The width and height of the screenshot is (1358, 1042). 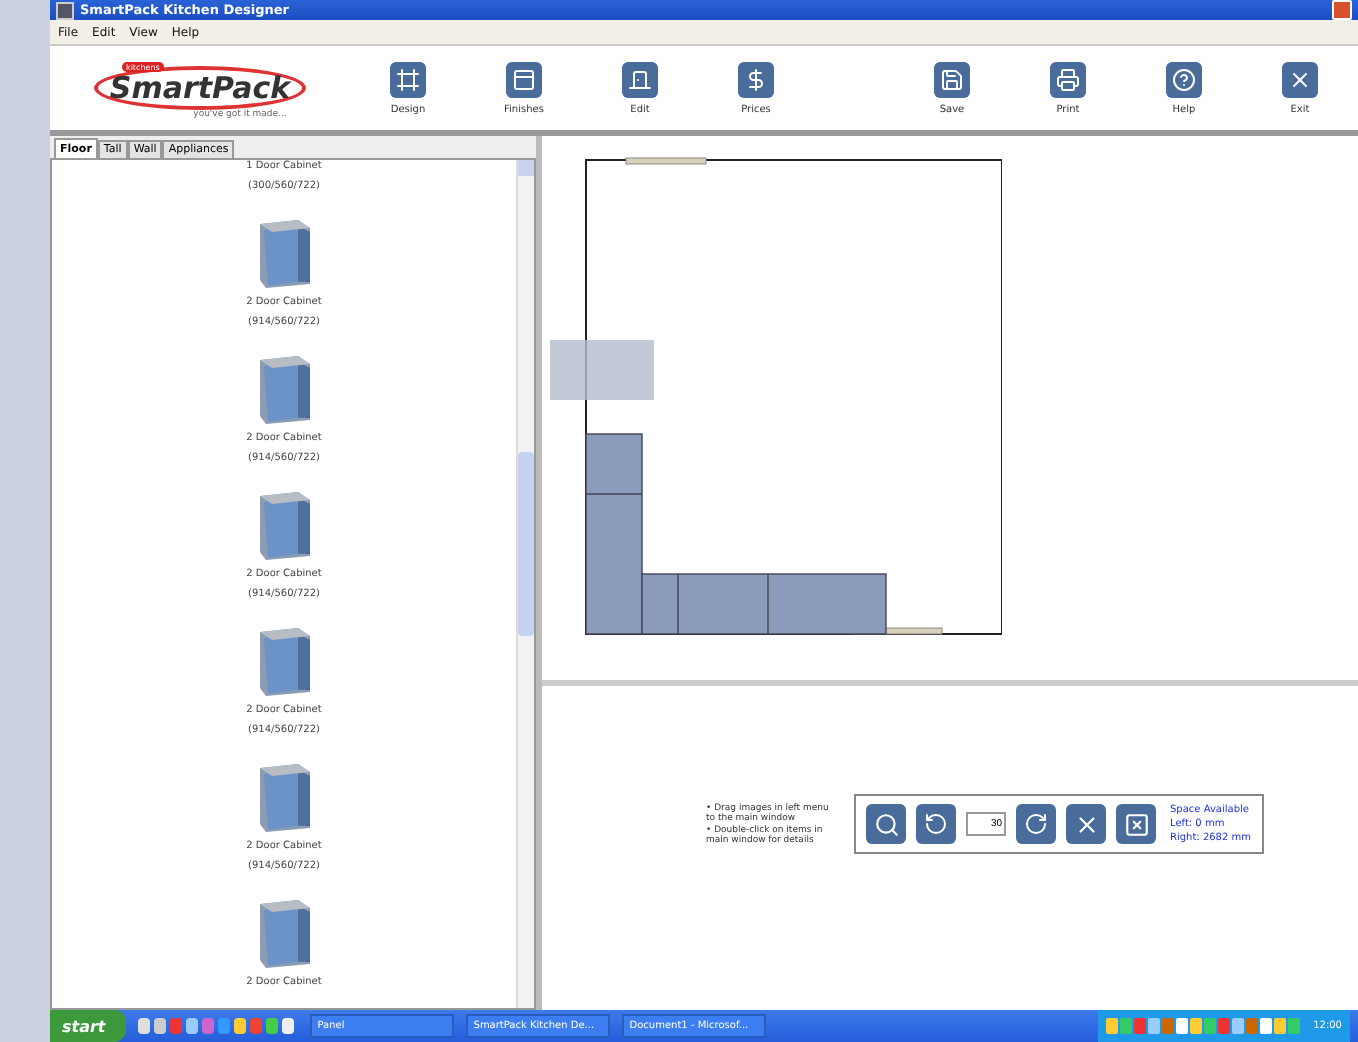 I want to click on rotate-left-button, so click(x=936, y=824).